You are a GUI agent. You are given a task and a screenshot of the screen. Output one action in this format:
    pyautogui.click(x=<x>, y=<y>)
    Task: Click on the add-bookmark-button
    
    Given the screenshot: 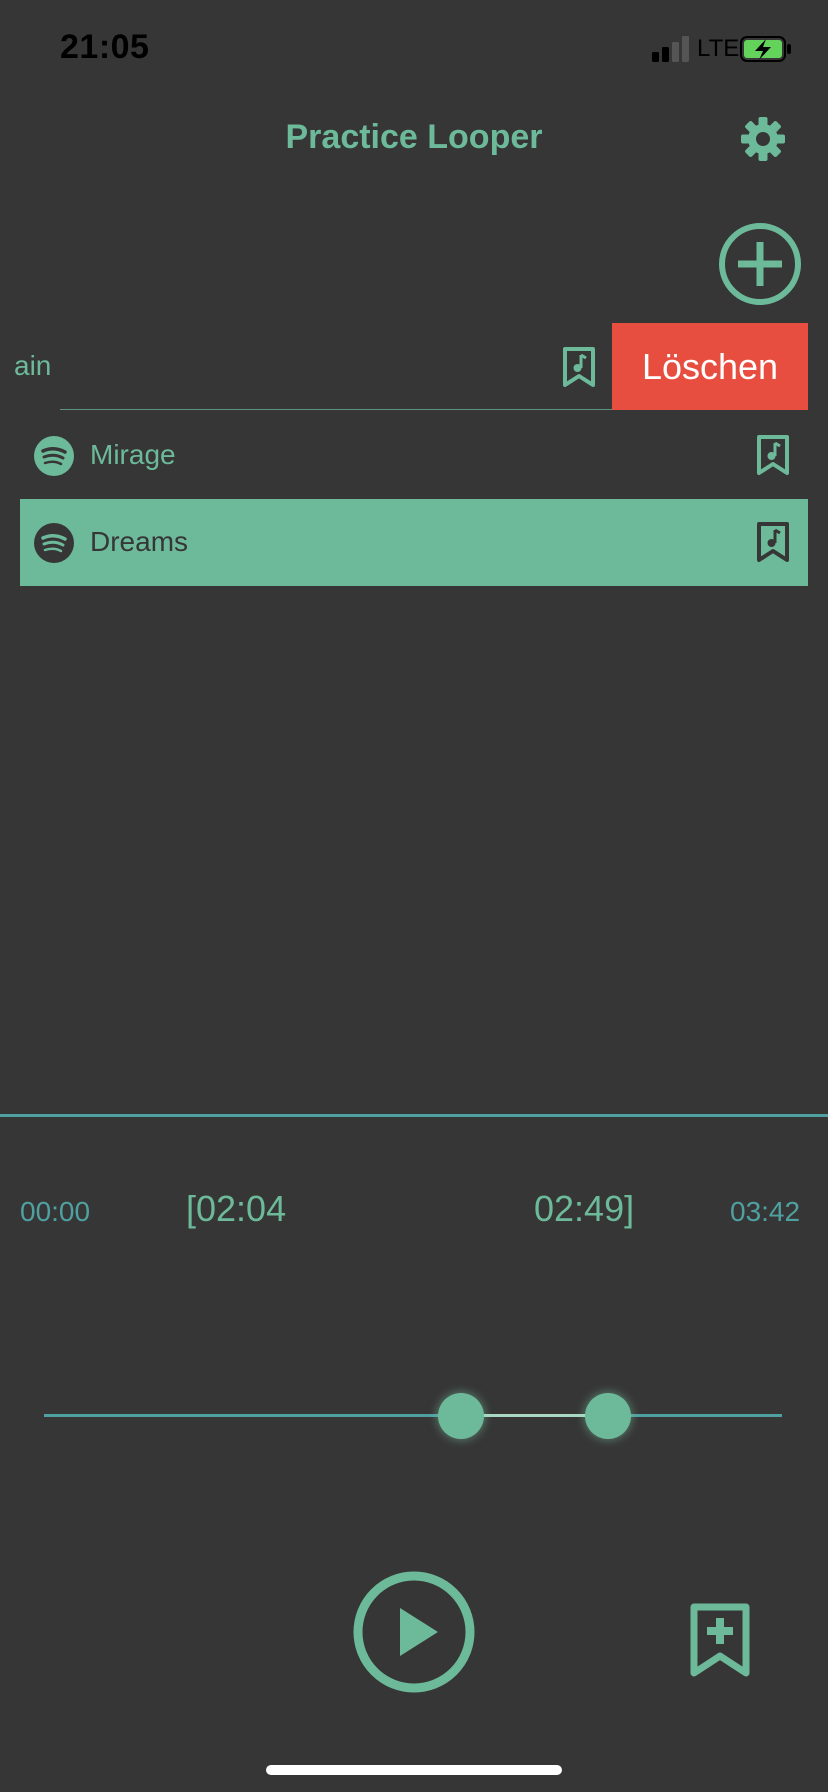 What is the action you would take?
    pyautogui.click(x=720, y=1640)
    